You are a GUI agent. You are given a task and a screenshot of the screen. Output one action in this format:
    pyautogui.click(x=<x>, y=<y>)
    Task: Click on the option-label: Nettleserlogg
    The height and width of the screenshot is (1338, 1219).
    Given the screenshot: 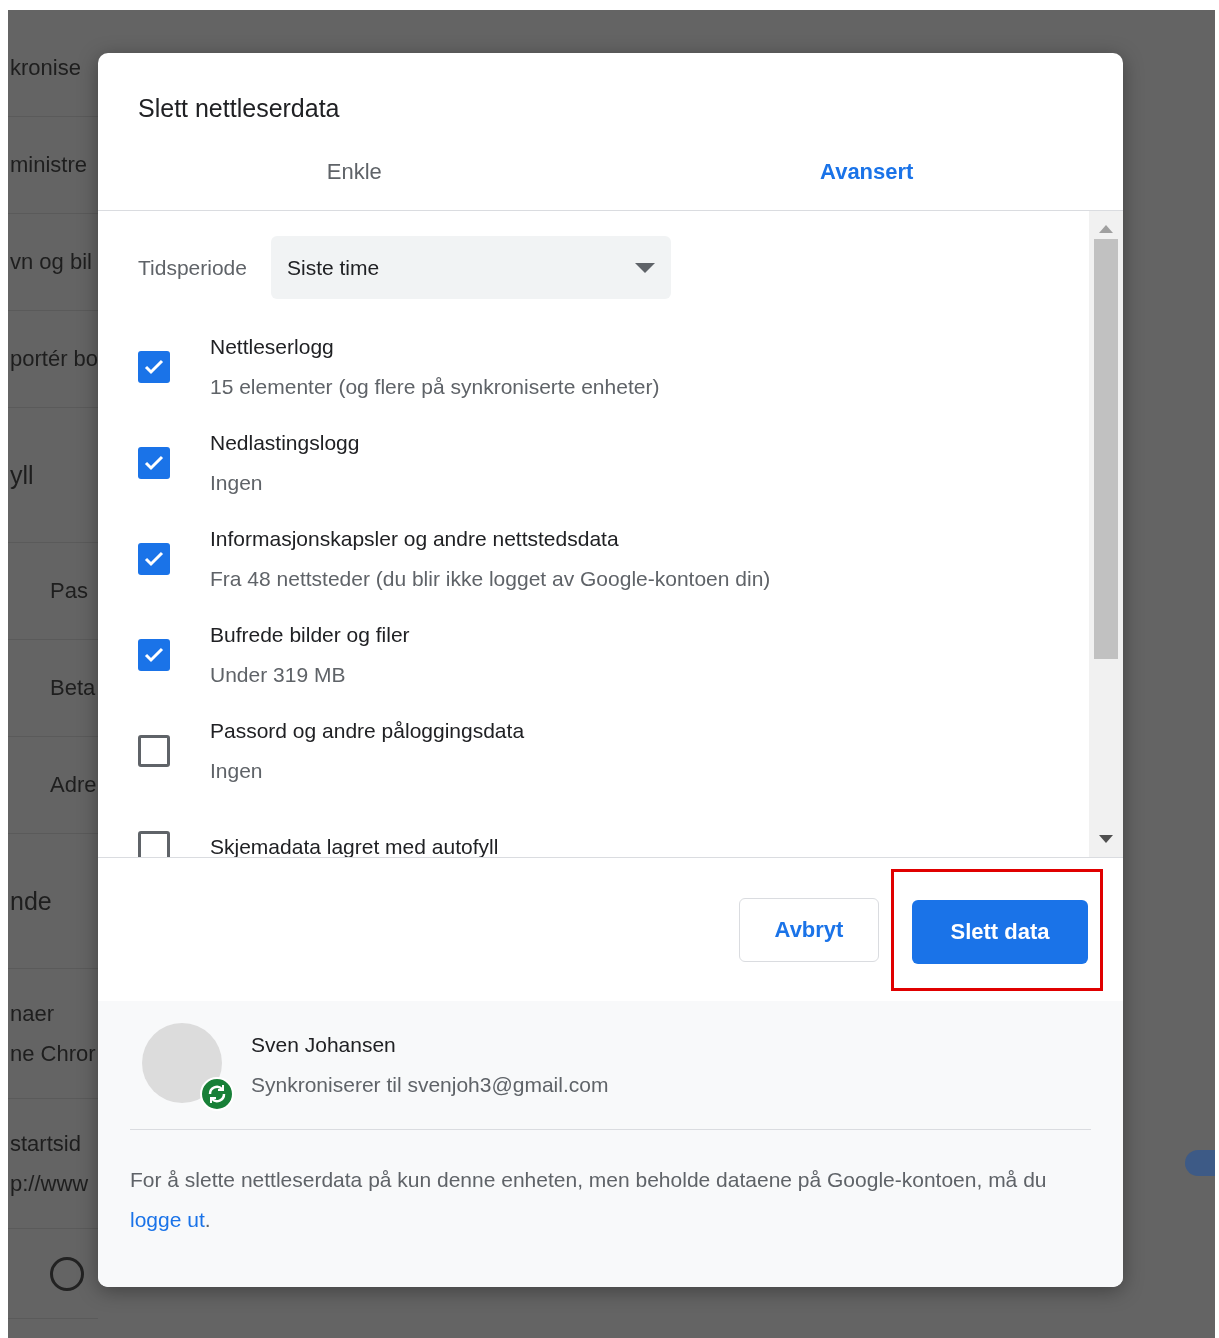 What is the action you would take?
    pyautogui.click(x=272, y=347)
    